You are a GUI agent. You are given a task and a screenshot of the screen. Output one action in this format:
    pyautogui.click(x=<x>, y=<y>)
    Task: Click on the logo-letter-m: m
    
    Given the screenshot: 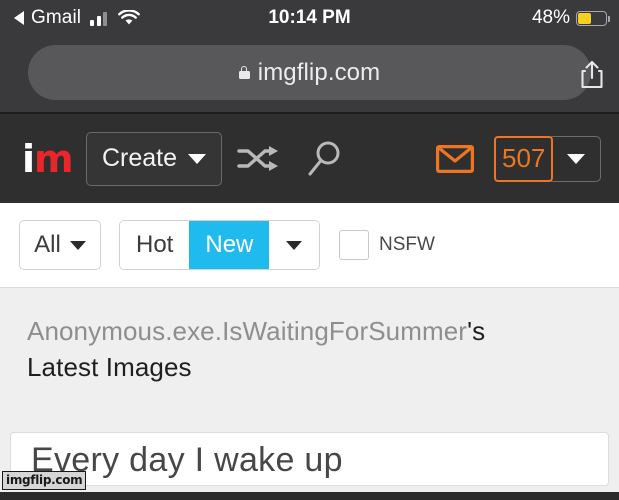 What is the action you would take?
    pyautogui.click(x=54, y=158)
    